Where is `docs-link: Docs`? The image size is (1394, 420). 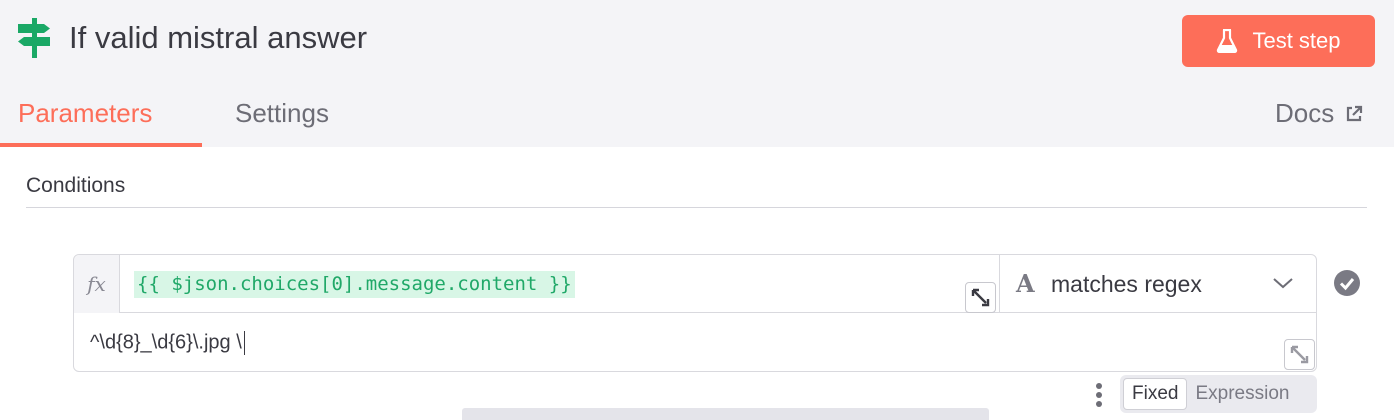 docs-link: Docs is located at coordinates (1319, 113).